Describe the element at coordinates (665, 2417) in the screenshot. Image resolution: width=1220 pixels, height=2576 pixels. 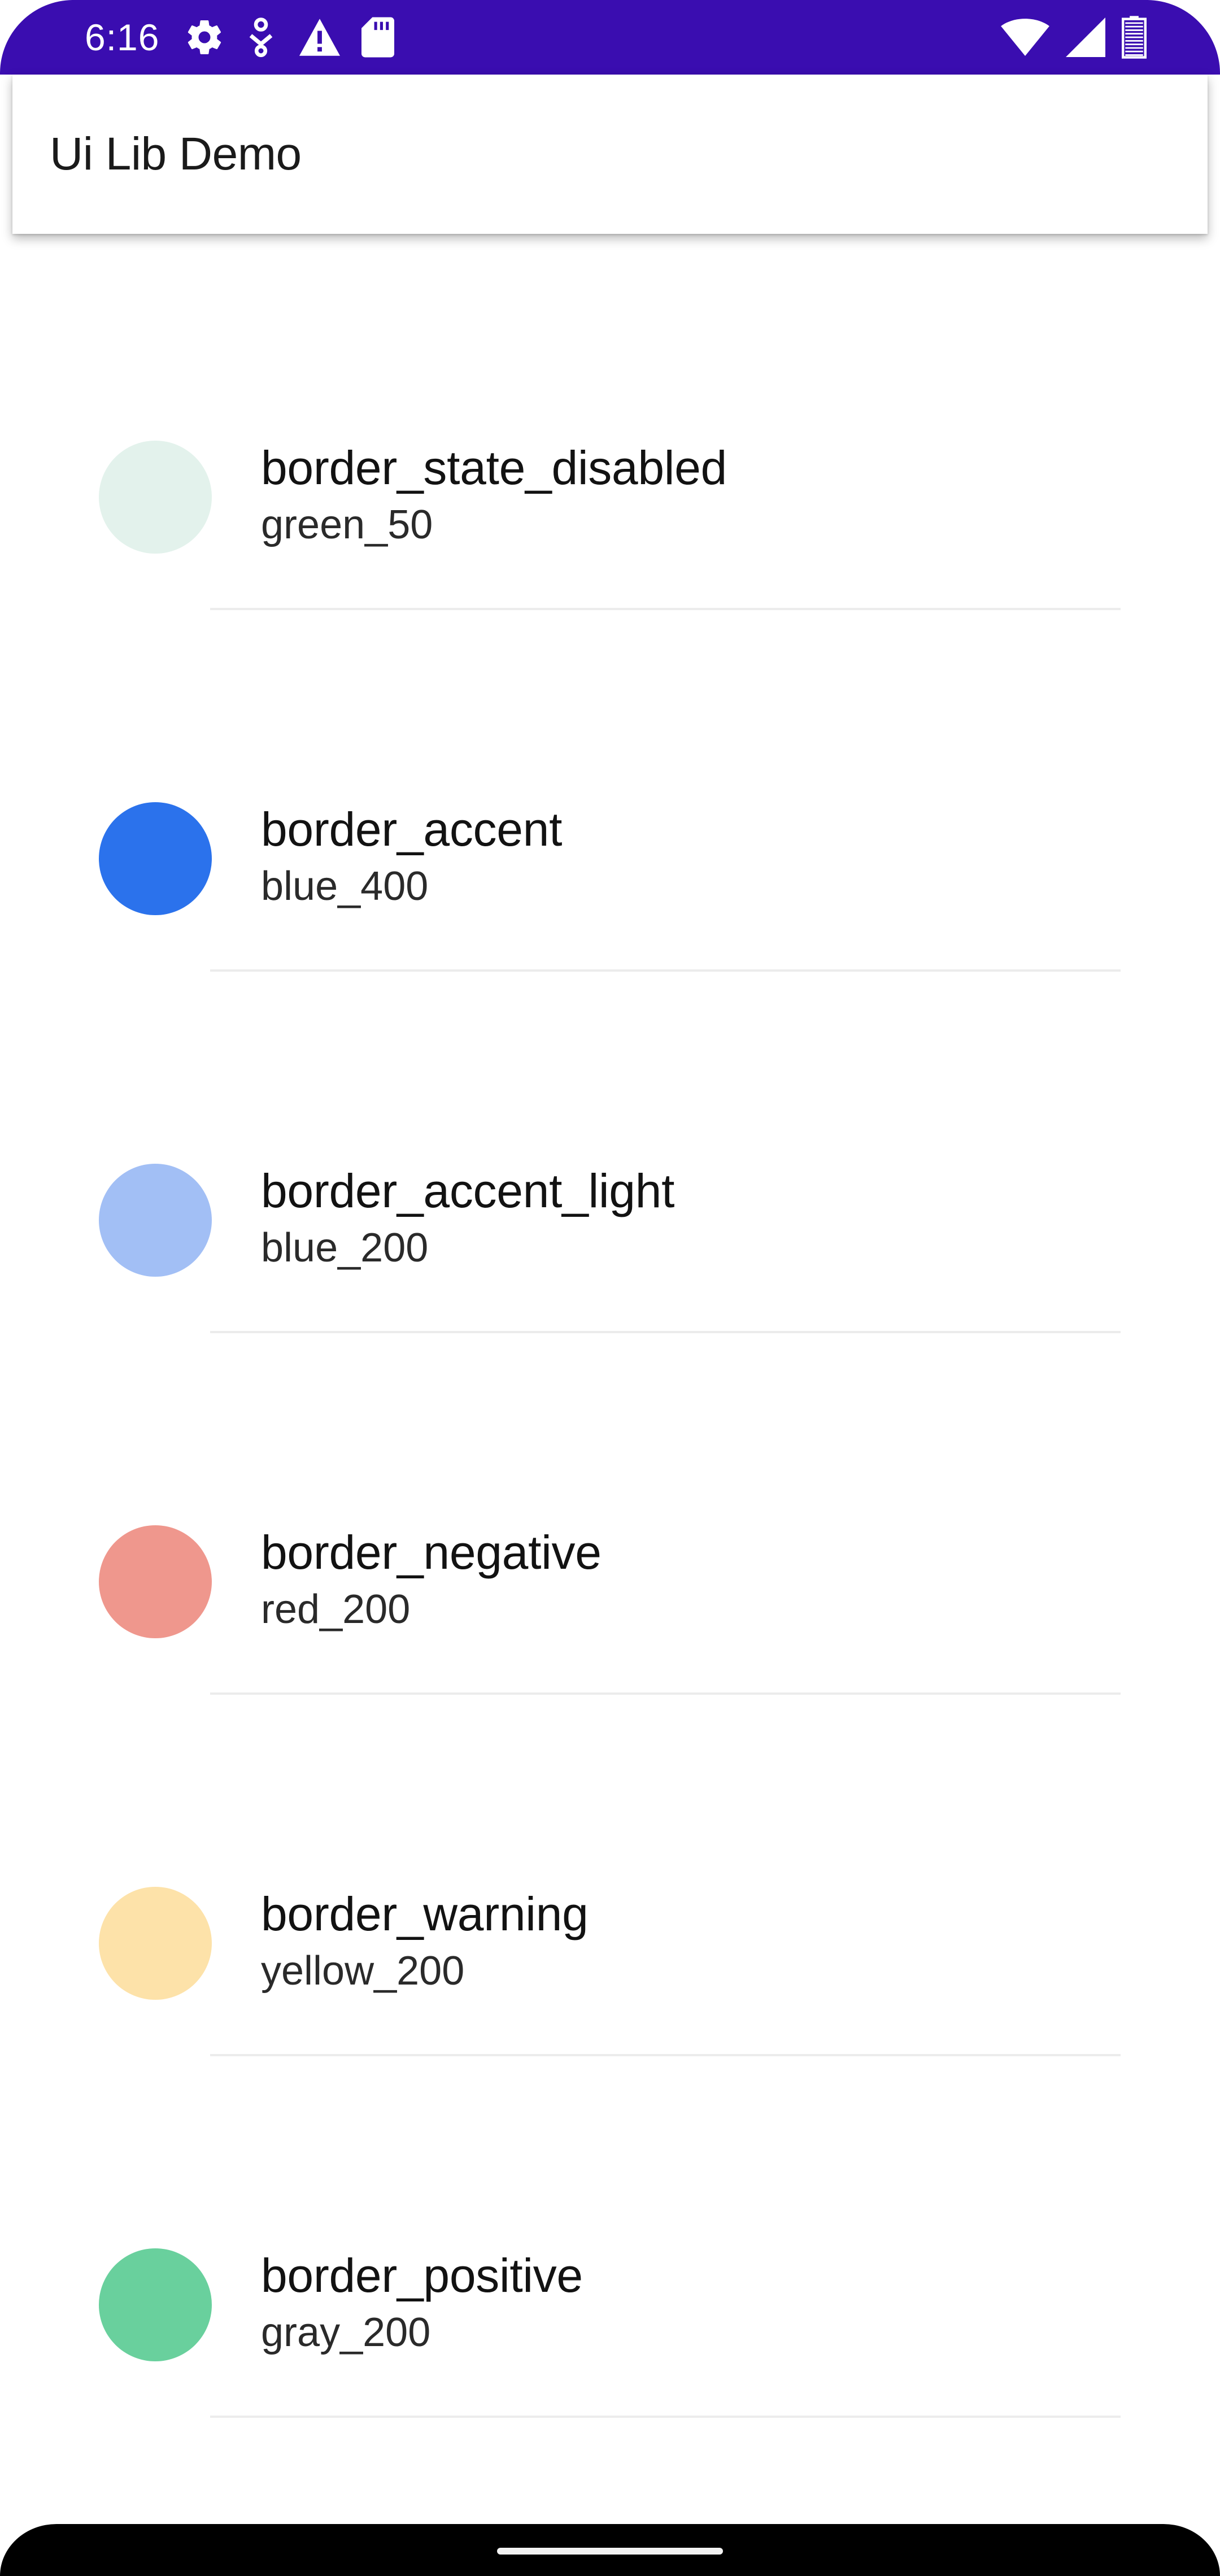
I see `divider` at that location.